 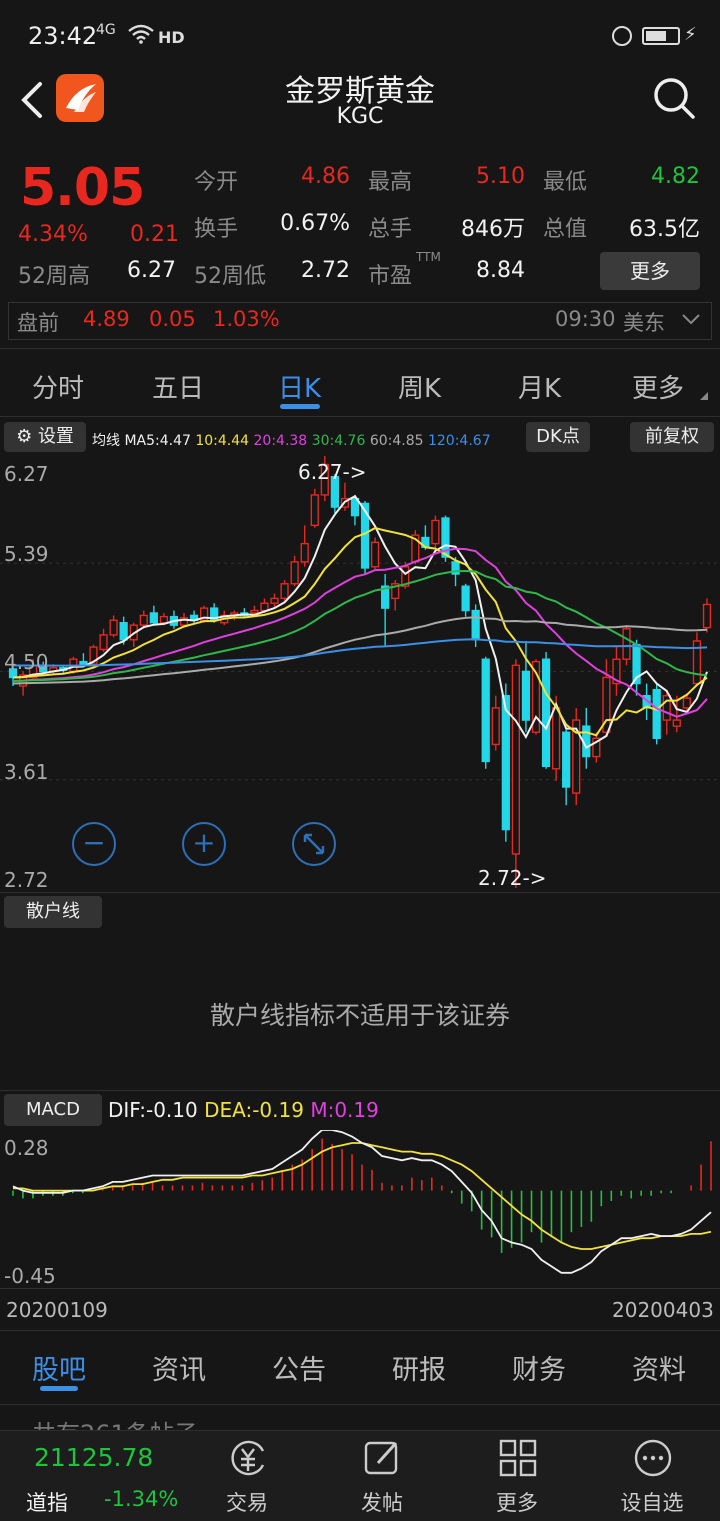 I want to click on zoom-out-button: −, so click(x=94, y=844).